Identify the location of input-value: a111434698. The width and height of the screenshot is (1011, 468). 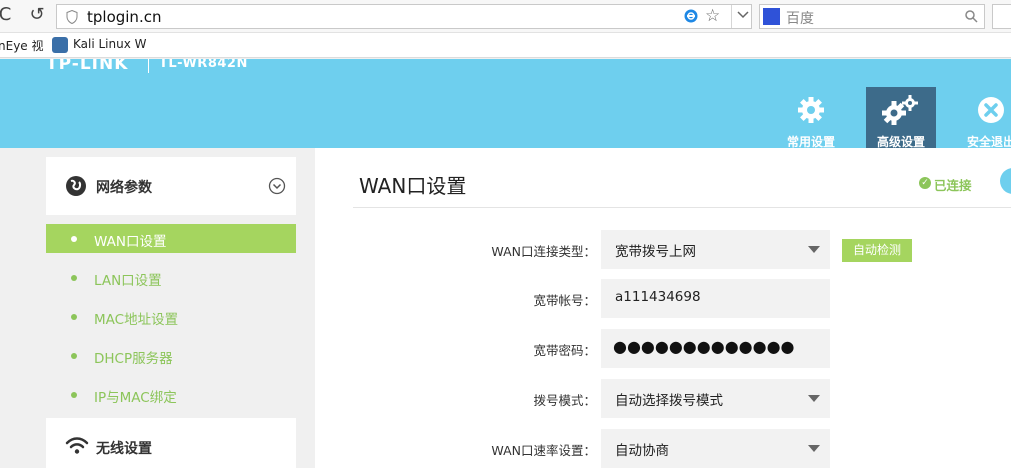
(658, 297).